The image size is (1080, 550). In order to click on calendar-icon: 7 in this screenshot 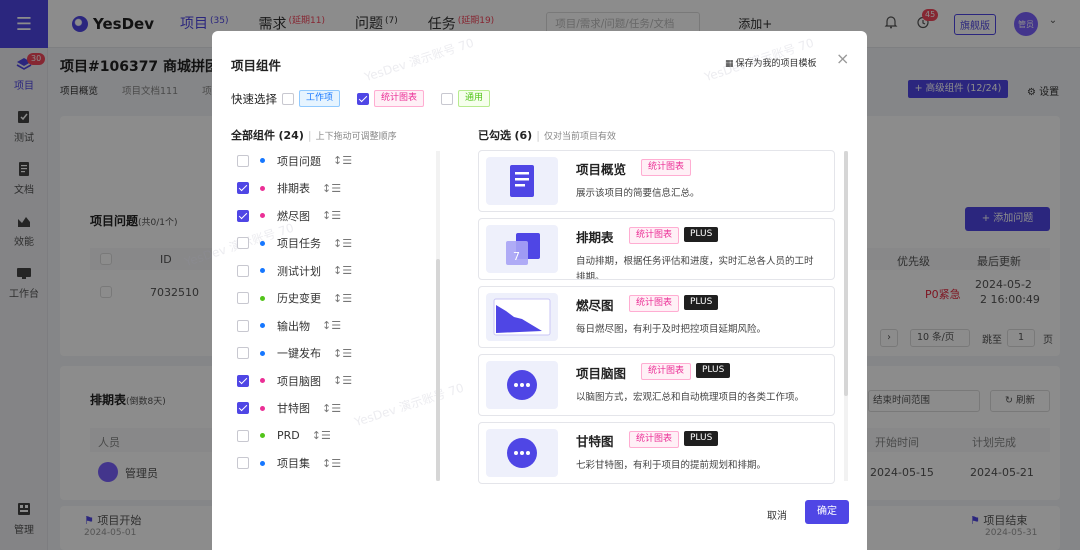, I will do `click(522, 249)`.